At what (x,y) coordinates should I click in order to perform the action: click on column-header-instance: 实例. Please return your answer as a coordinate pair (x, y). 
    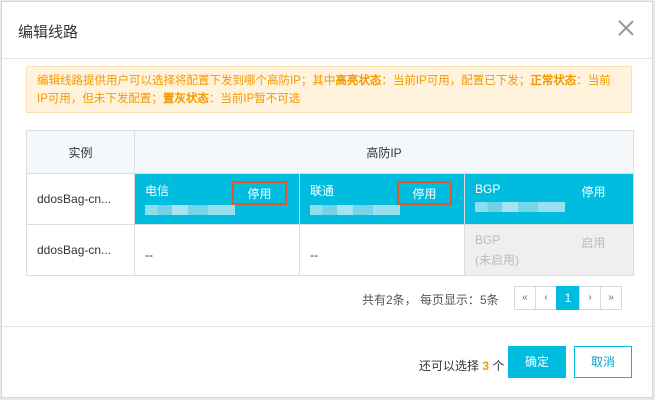
    Looking at the image, I should click on (80, 152).